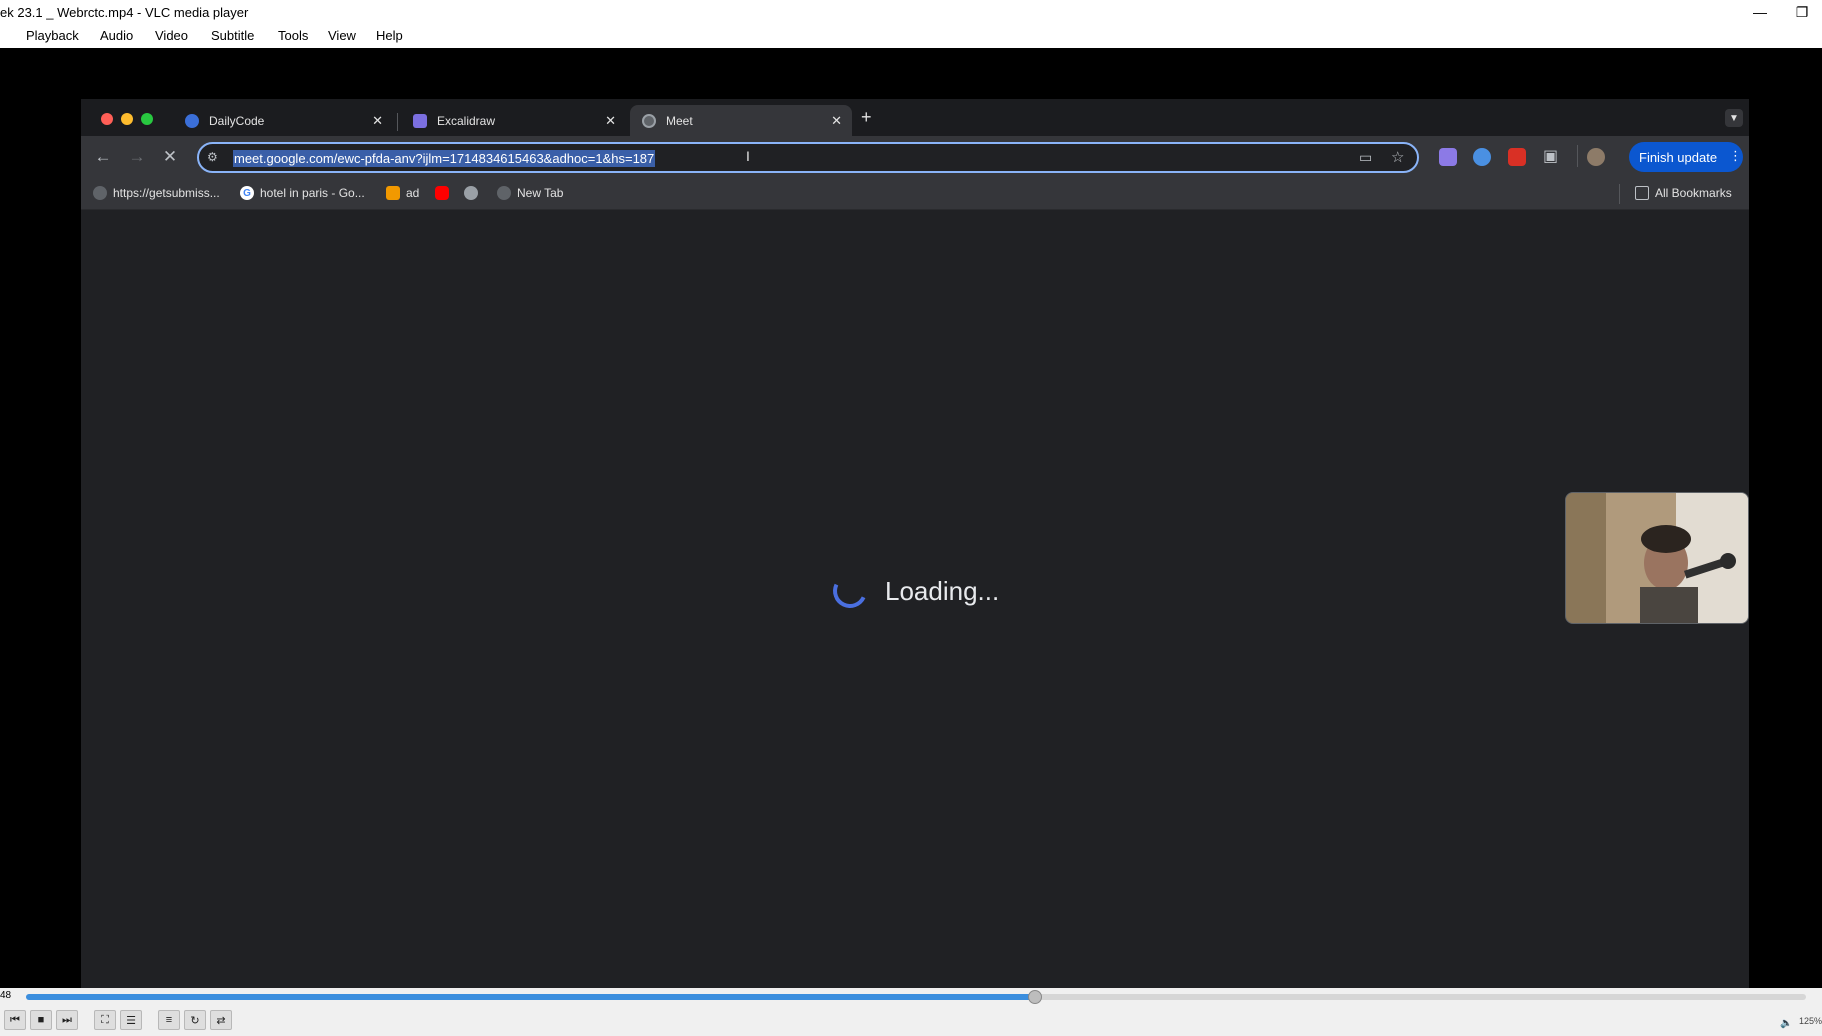  I want to click on vlc-controls: ⏮ ■ ⏭ ⛶ ☰ ≡ ↻ ⇄ 🔈 125%, so click(911, 1020).